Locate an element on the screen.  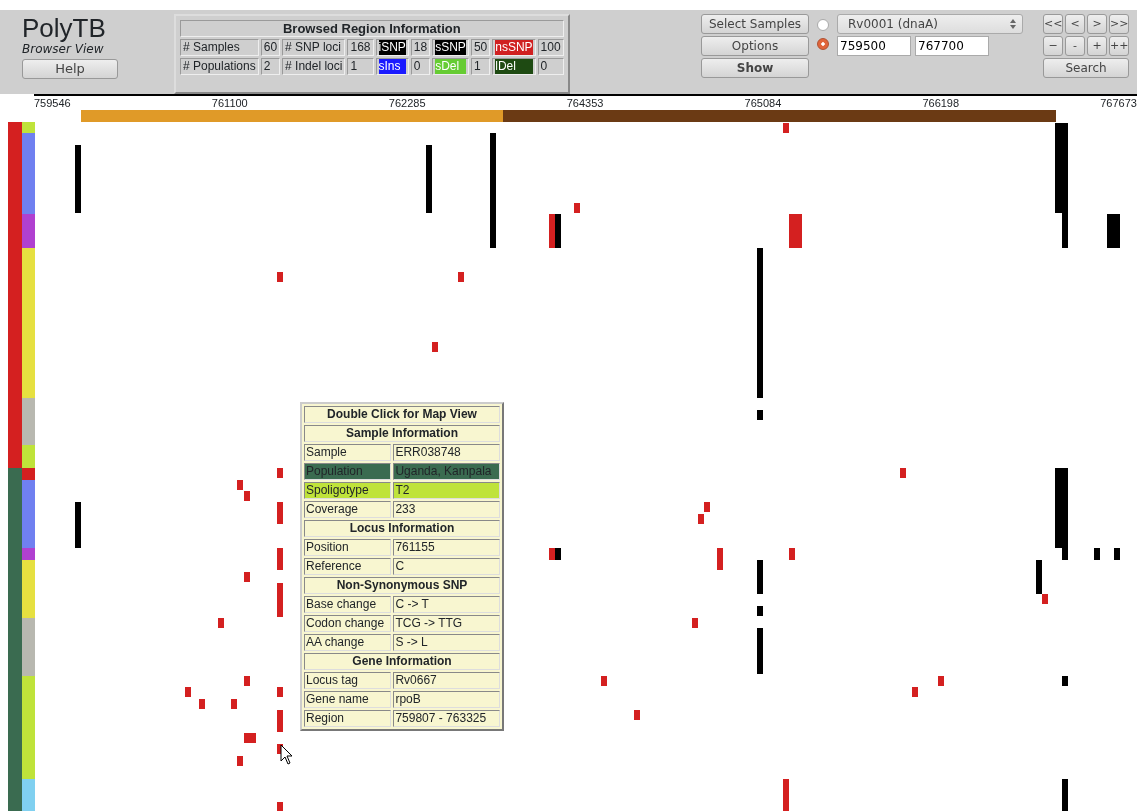
field-label: Locus tag is located at coordinates (348, 680).